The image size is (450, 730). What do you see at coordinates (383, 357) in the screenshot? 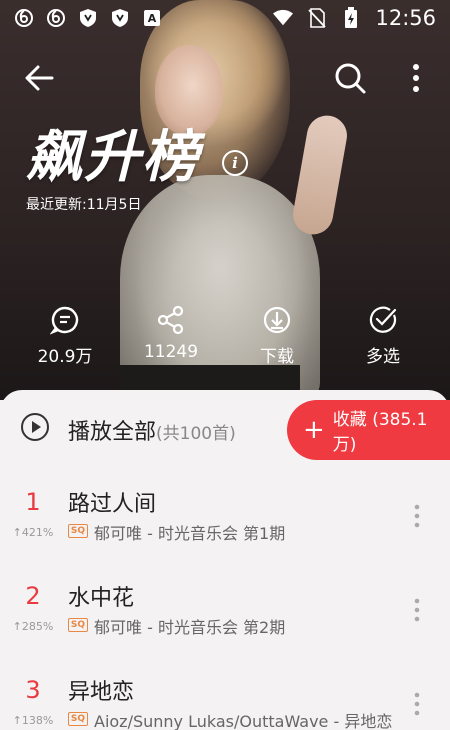
I see `multi-select-label: 多选` at bounding box center [383, 357].